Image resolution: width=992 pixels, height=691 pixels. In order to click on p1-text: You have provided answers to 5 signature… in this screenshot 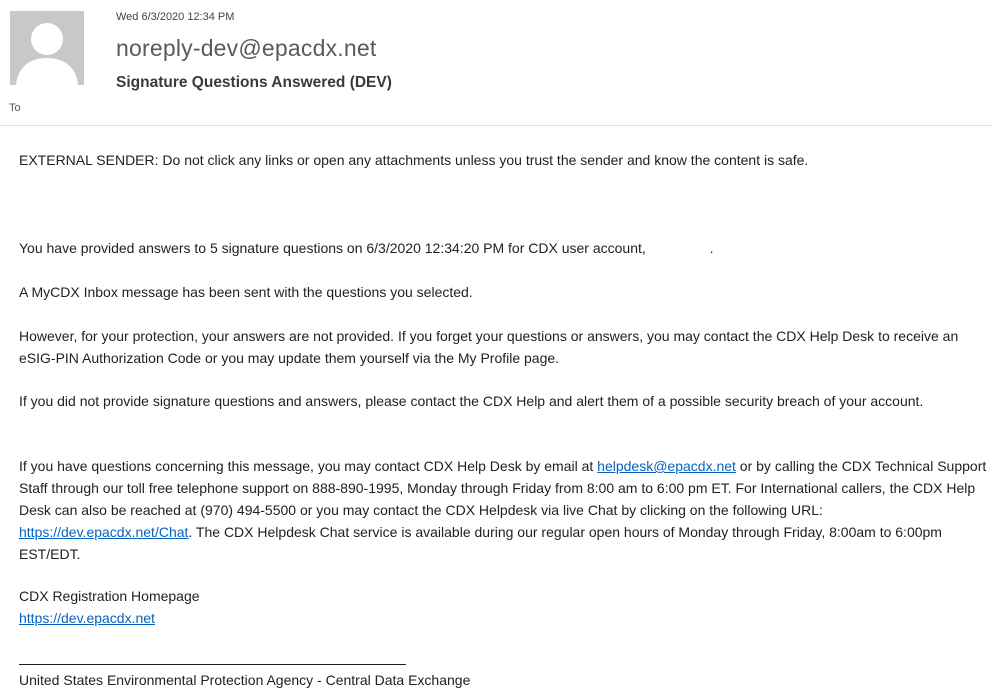, I will do `click(334, 248)`.